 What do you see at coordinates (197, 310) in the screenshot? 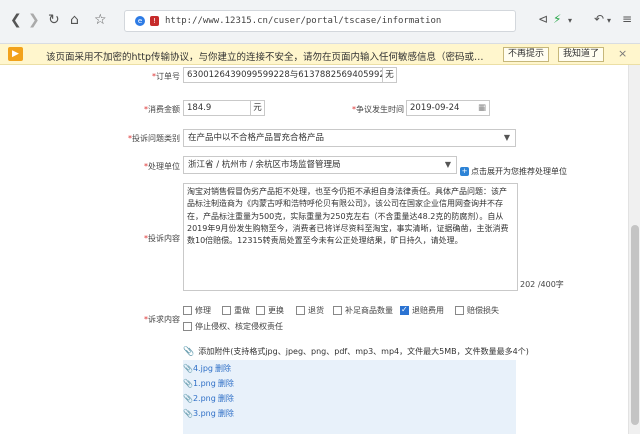
I see `demand-repair-checkbox: 修理` at bounding box center [197, 310].